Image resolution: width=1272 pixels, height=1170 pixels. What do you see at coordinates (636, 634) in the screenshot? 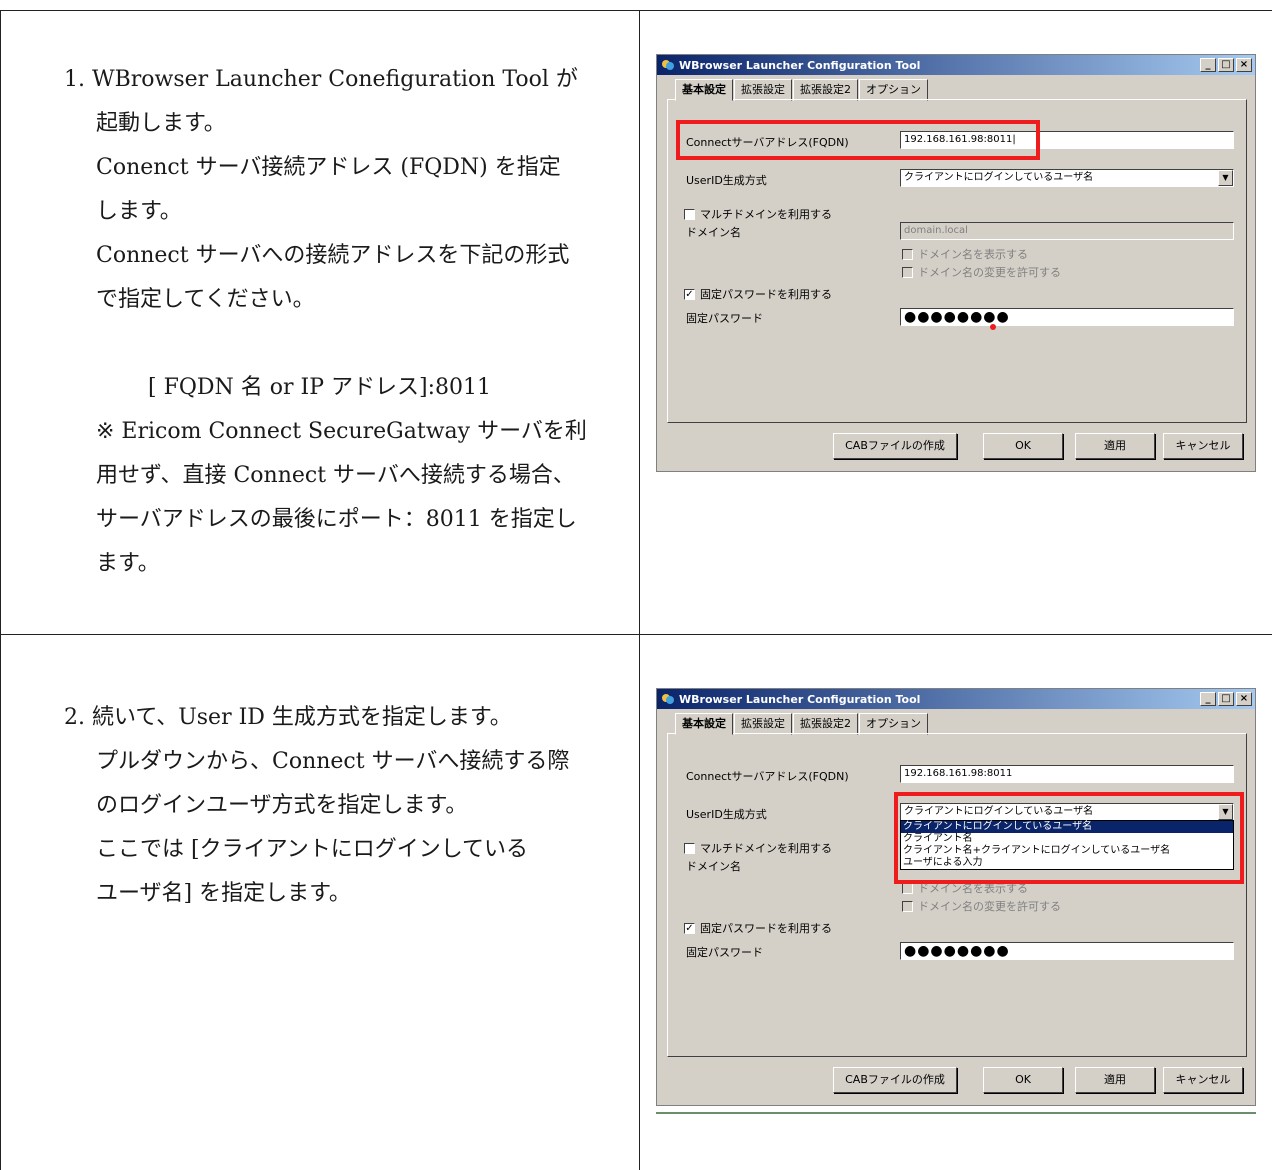
I see `table-border-middle` at bounding box center [636, 634].